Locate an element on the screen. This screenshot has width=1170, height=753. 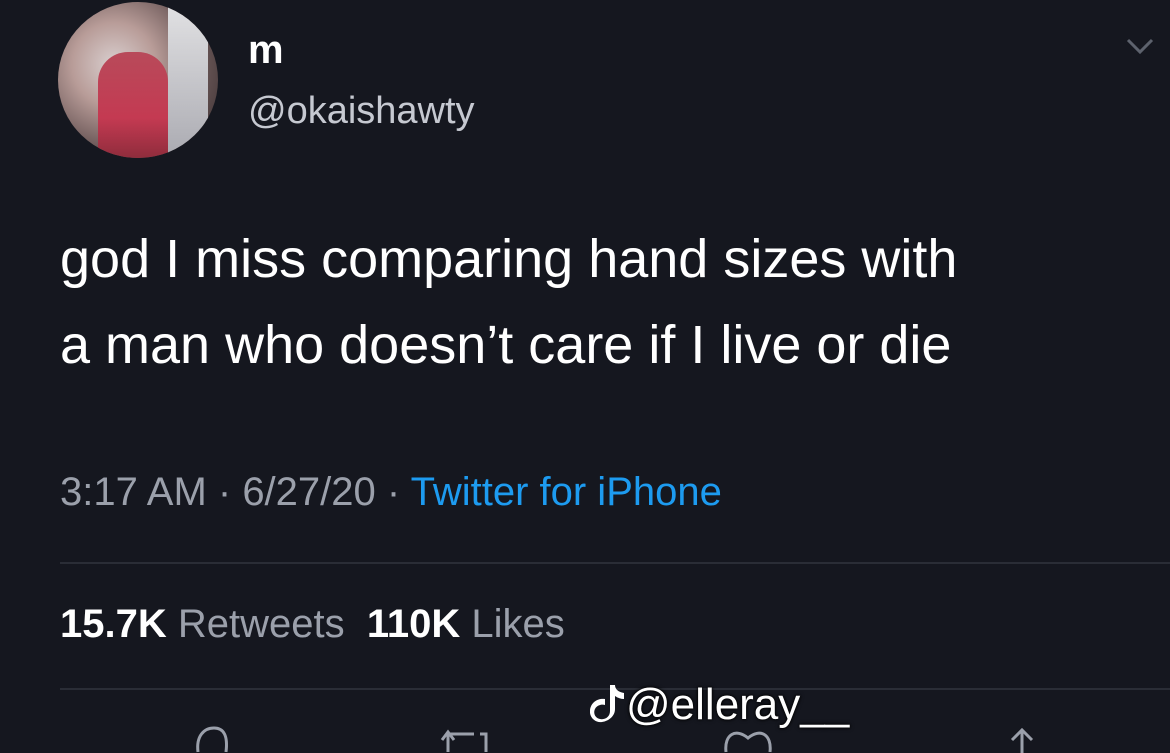
retweets-label: Retweets is located at coordinates (261, 624).